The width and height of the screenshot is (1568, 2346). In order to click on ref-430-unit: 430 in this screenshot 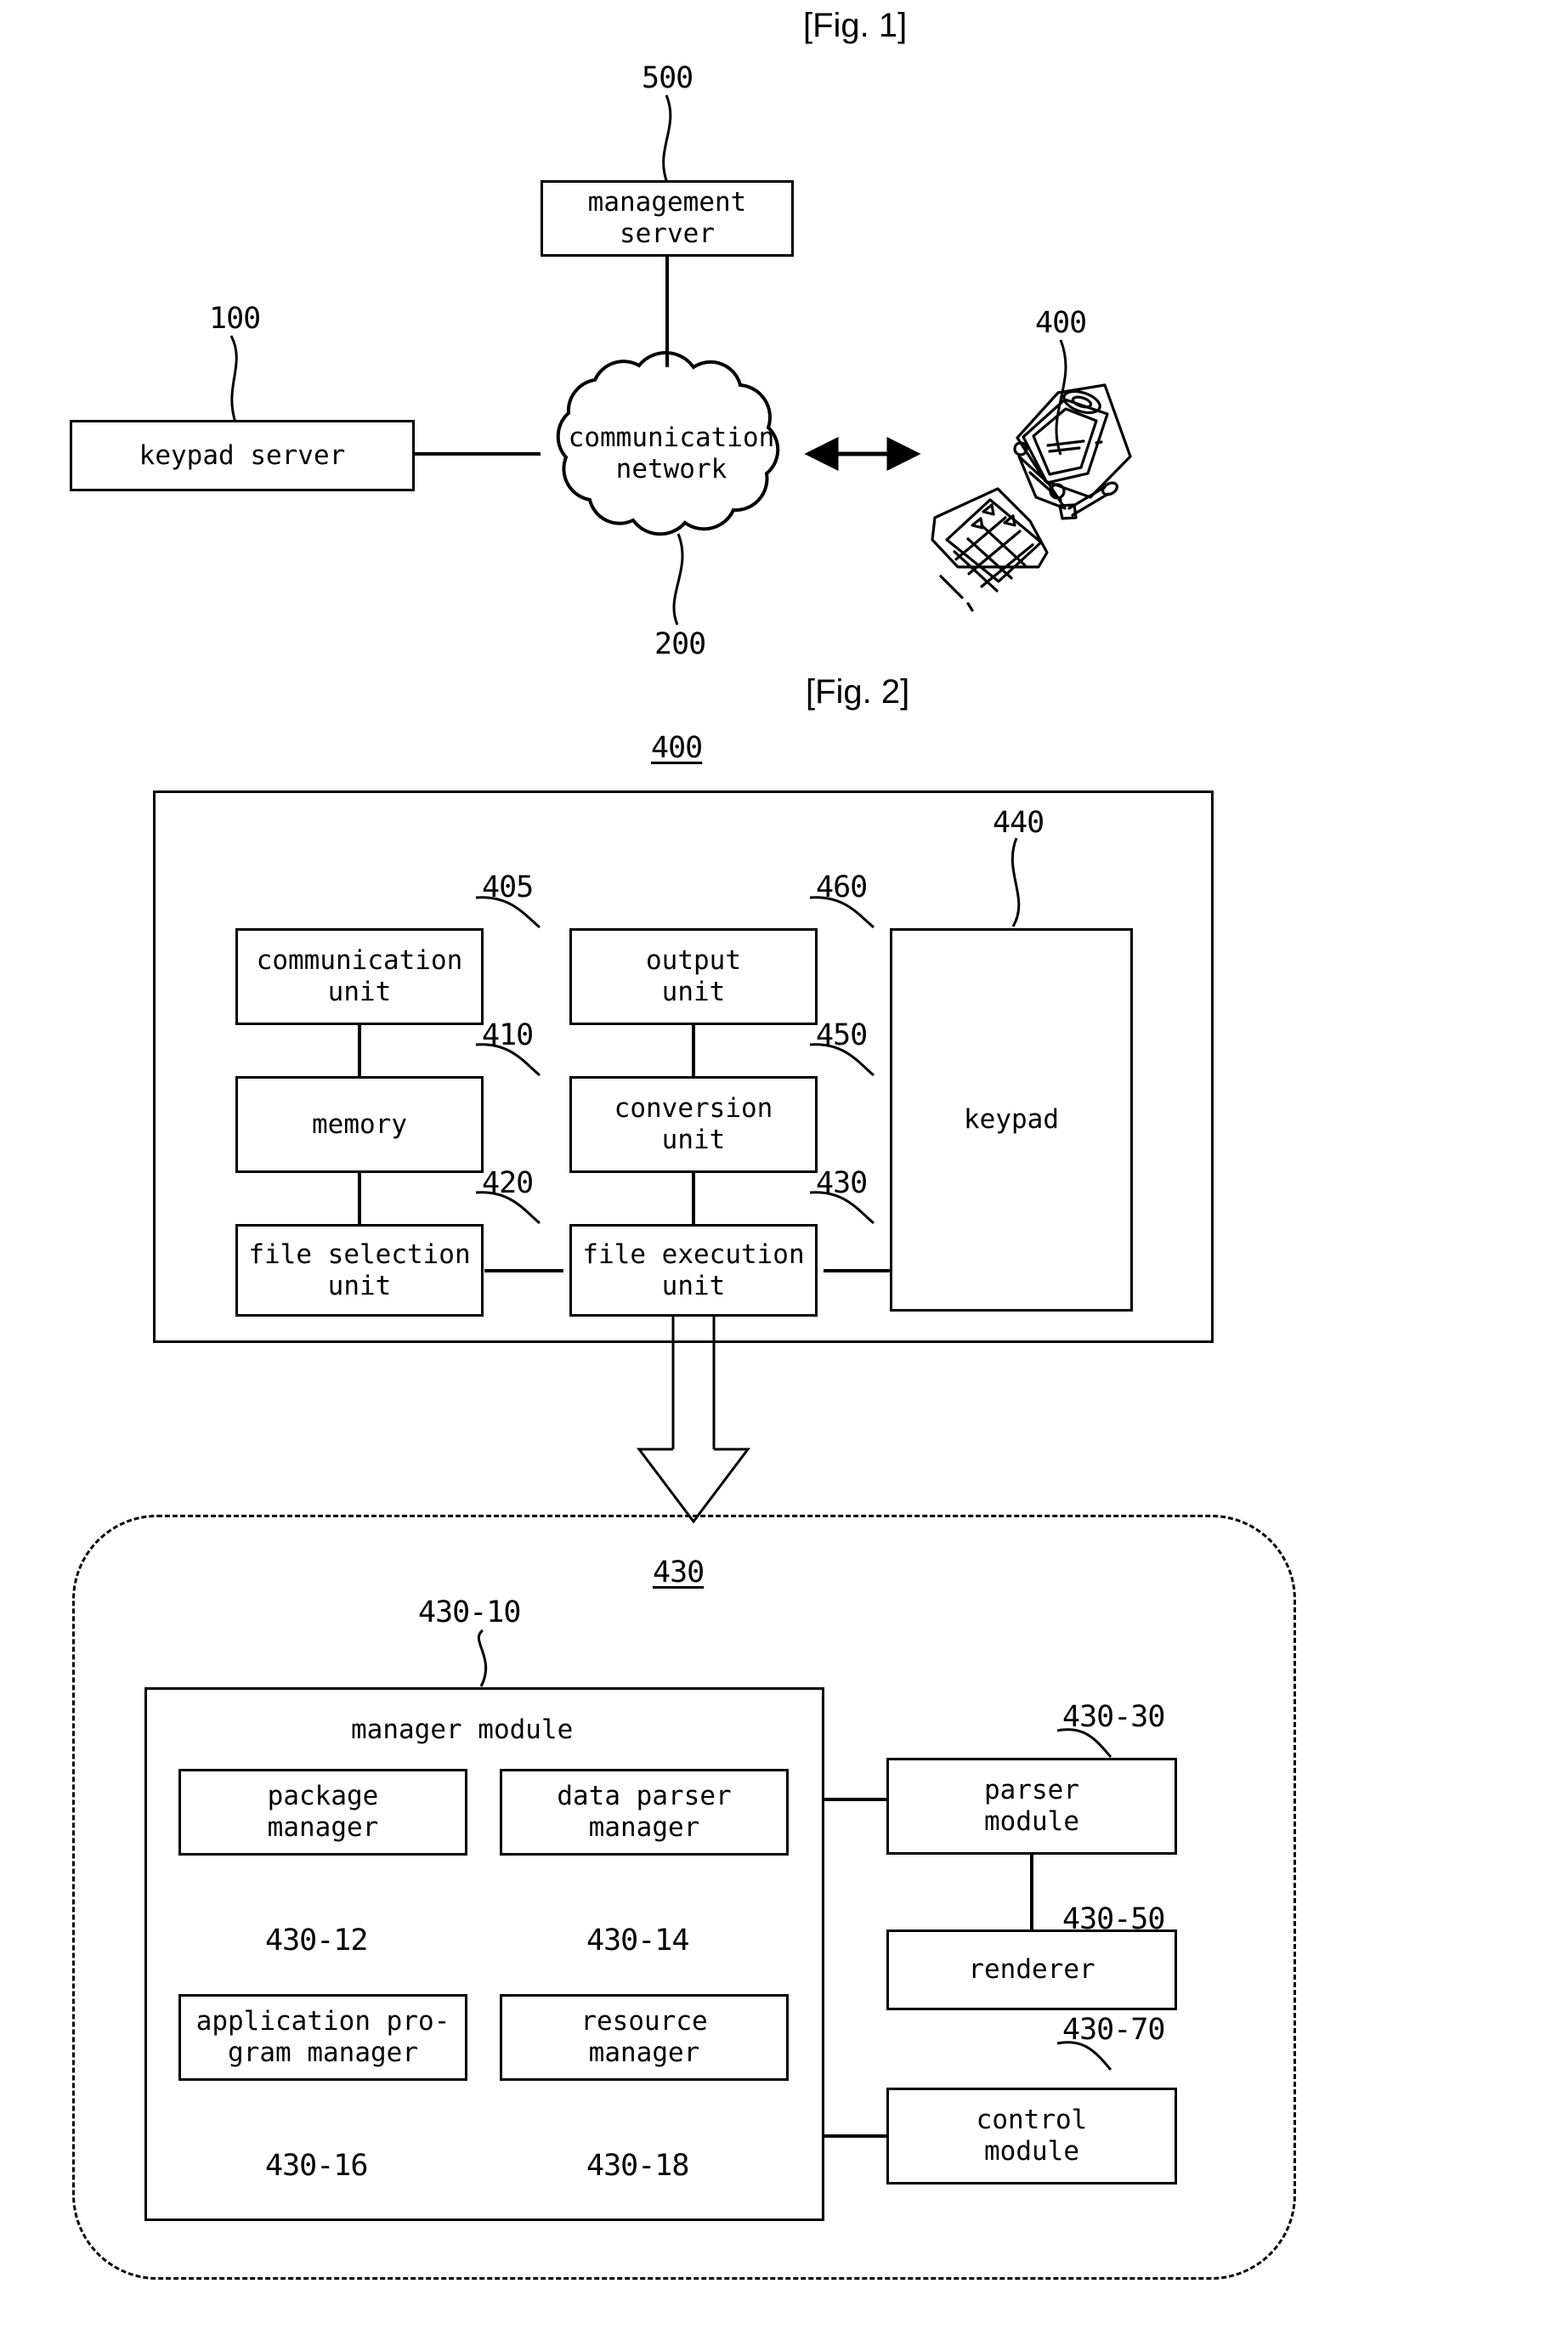, I will do `click(842, 1183)`.